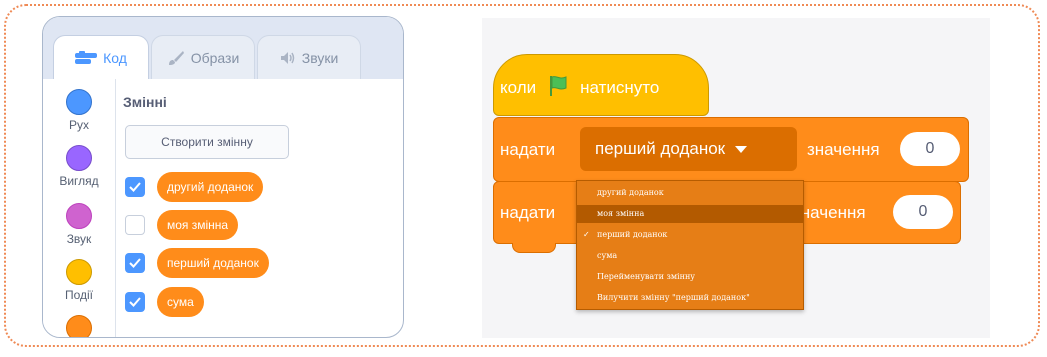 This screenshot has width=1047, height=357. Describe the element at coordinates (518, 87) in the screenshot. I see `hat-when-text: коли` at that location.